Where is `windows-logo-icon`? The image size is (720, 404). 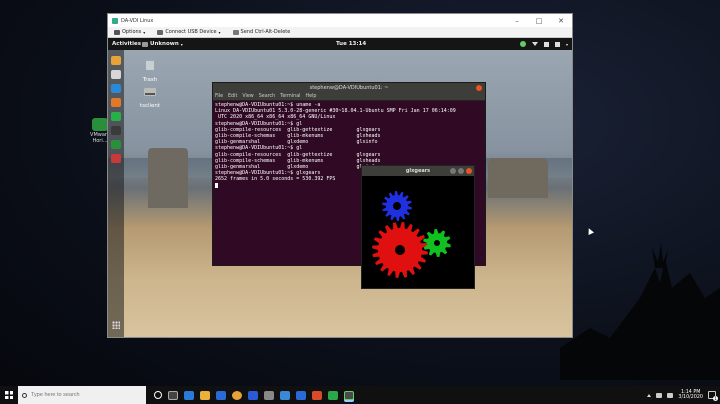
windows-logo-icon is located at coordinates (9, 395).